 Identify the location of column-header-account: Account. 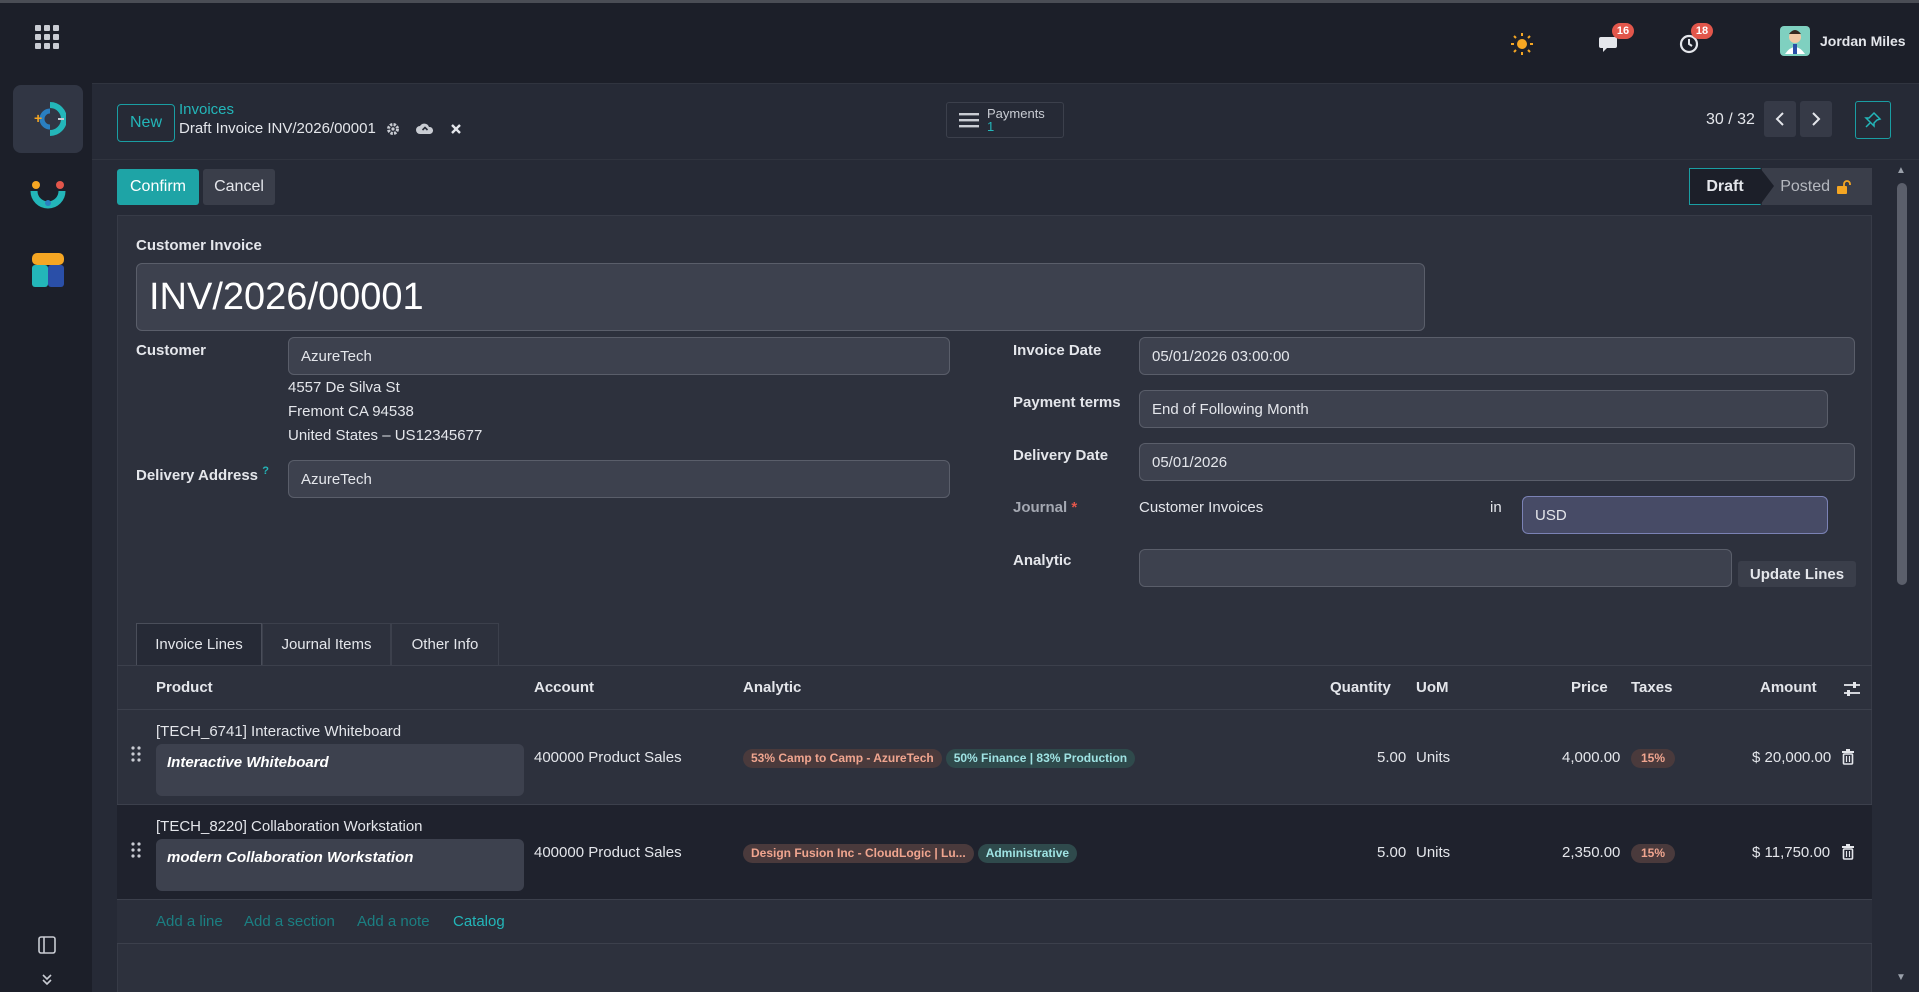
(564, 687).